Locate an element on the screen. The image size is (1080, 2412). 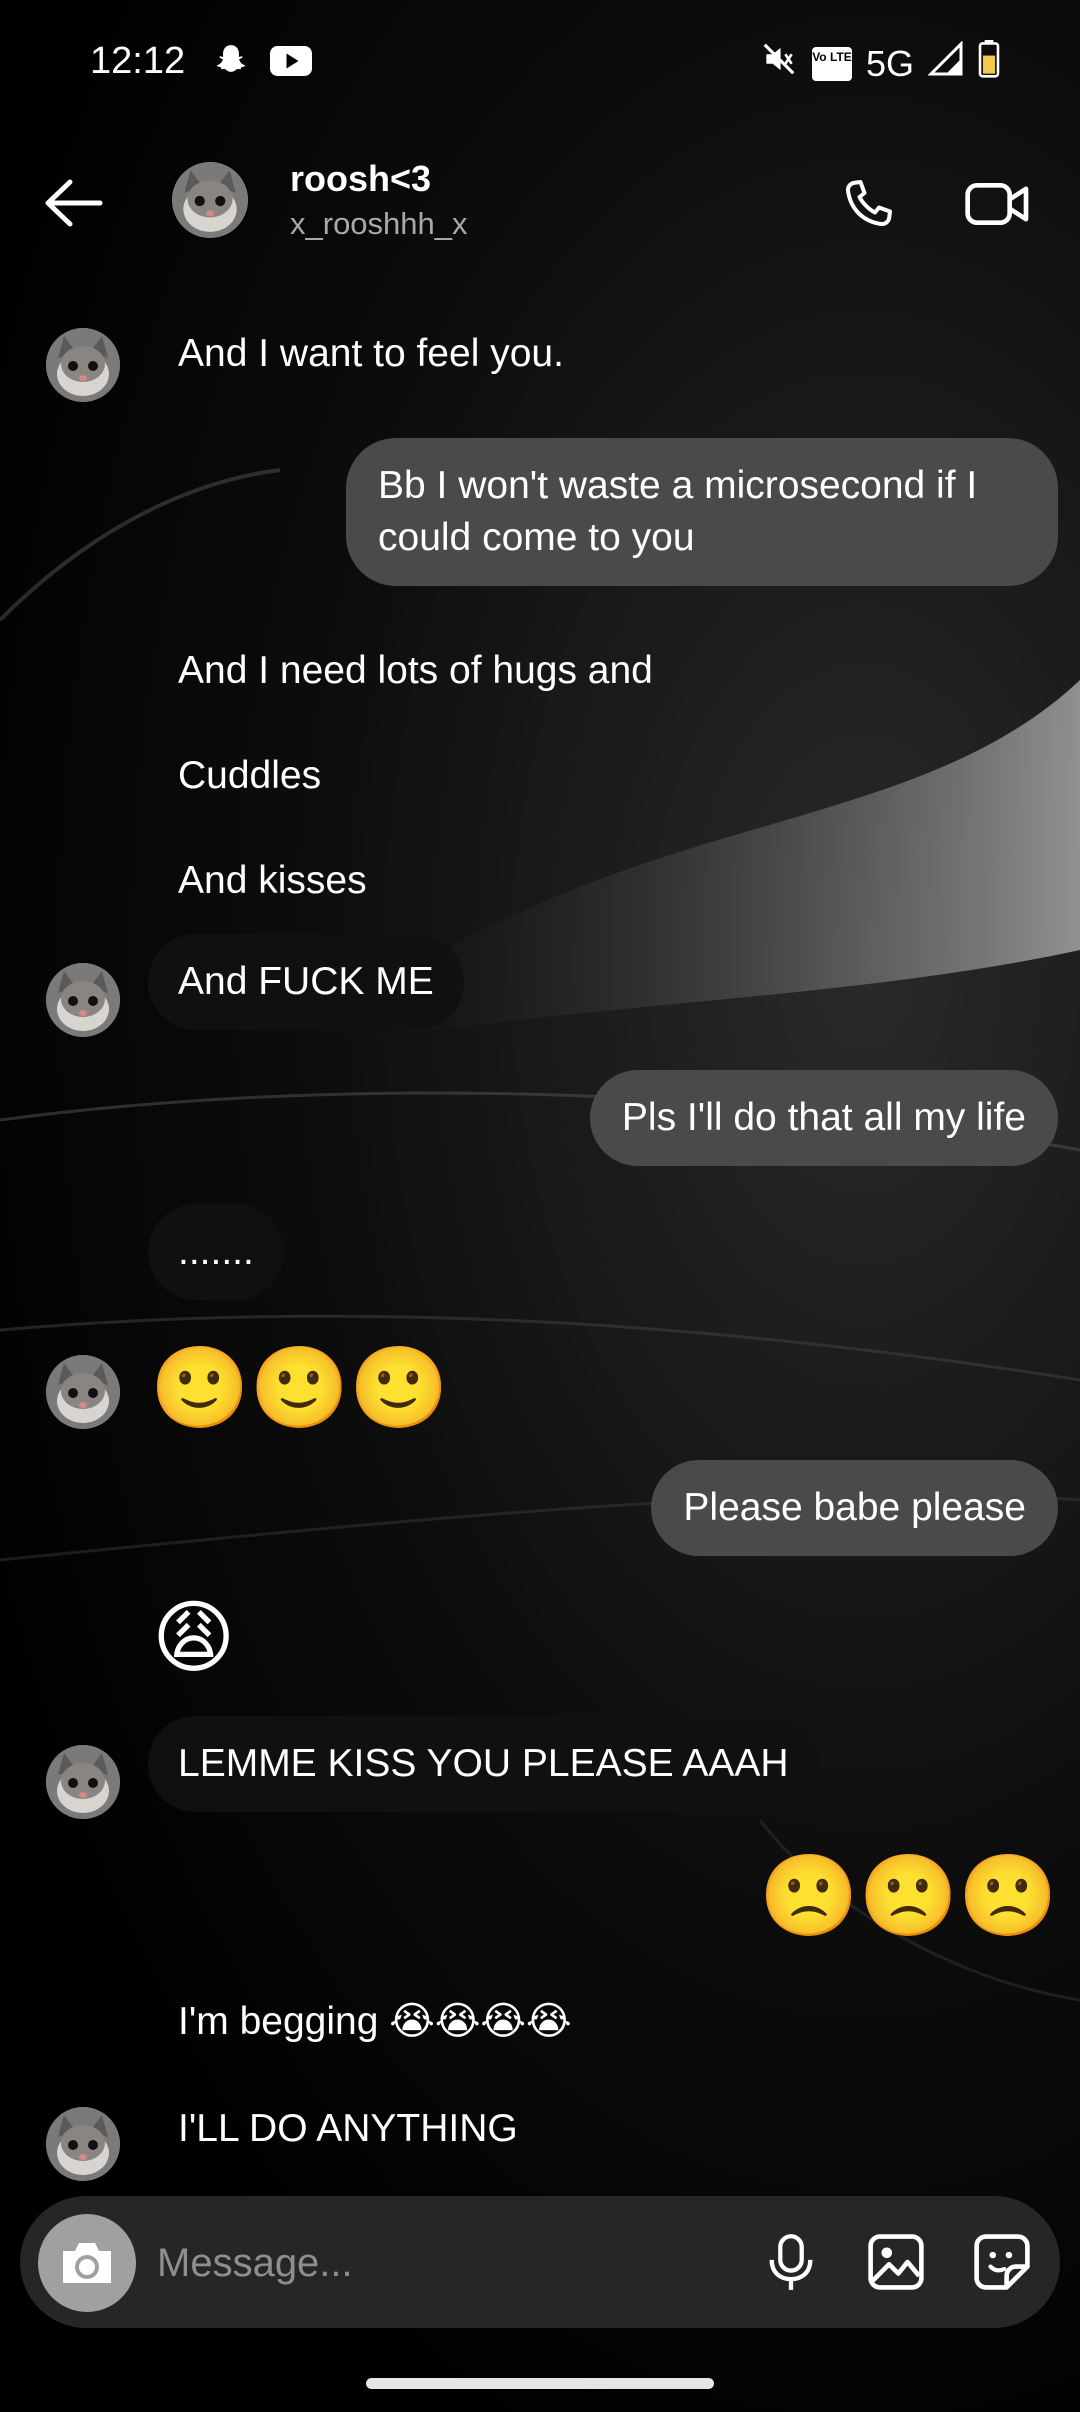
contact-avatar is located at coordinates (210, 200).